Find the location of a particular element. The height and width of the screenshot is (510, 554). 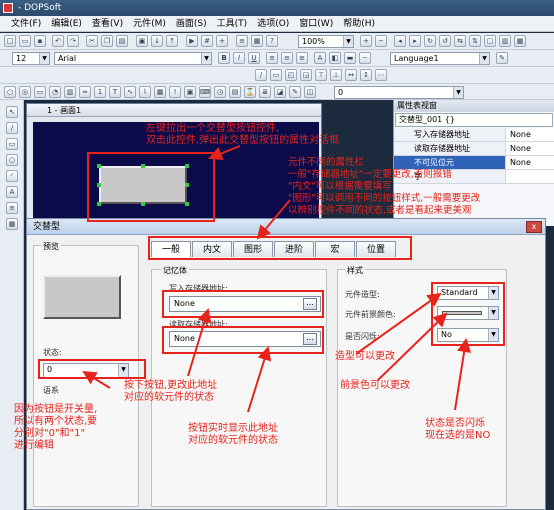

bold-icon: B is located at coordinates (224, 58).